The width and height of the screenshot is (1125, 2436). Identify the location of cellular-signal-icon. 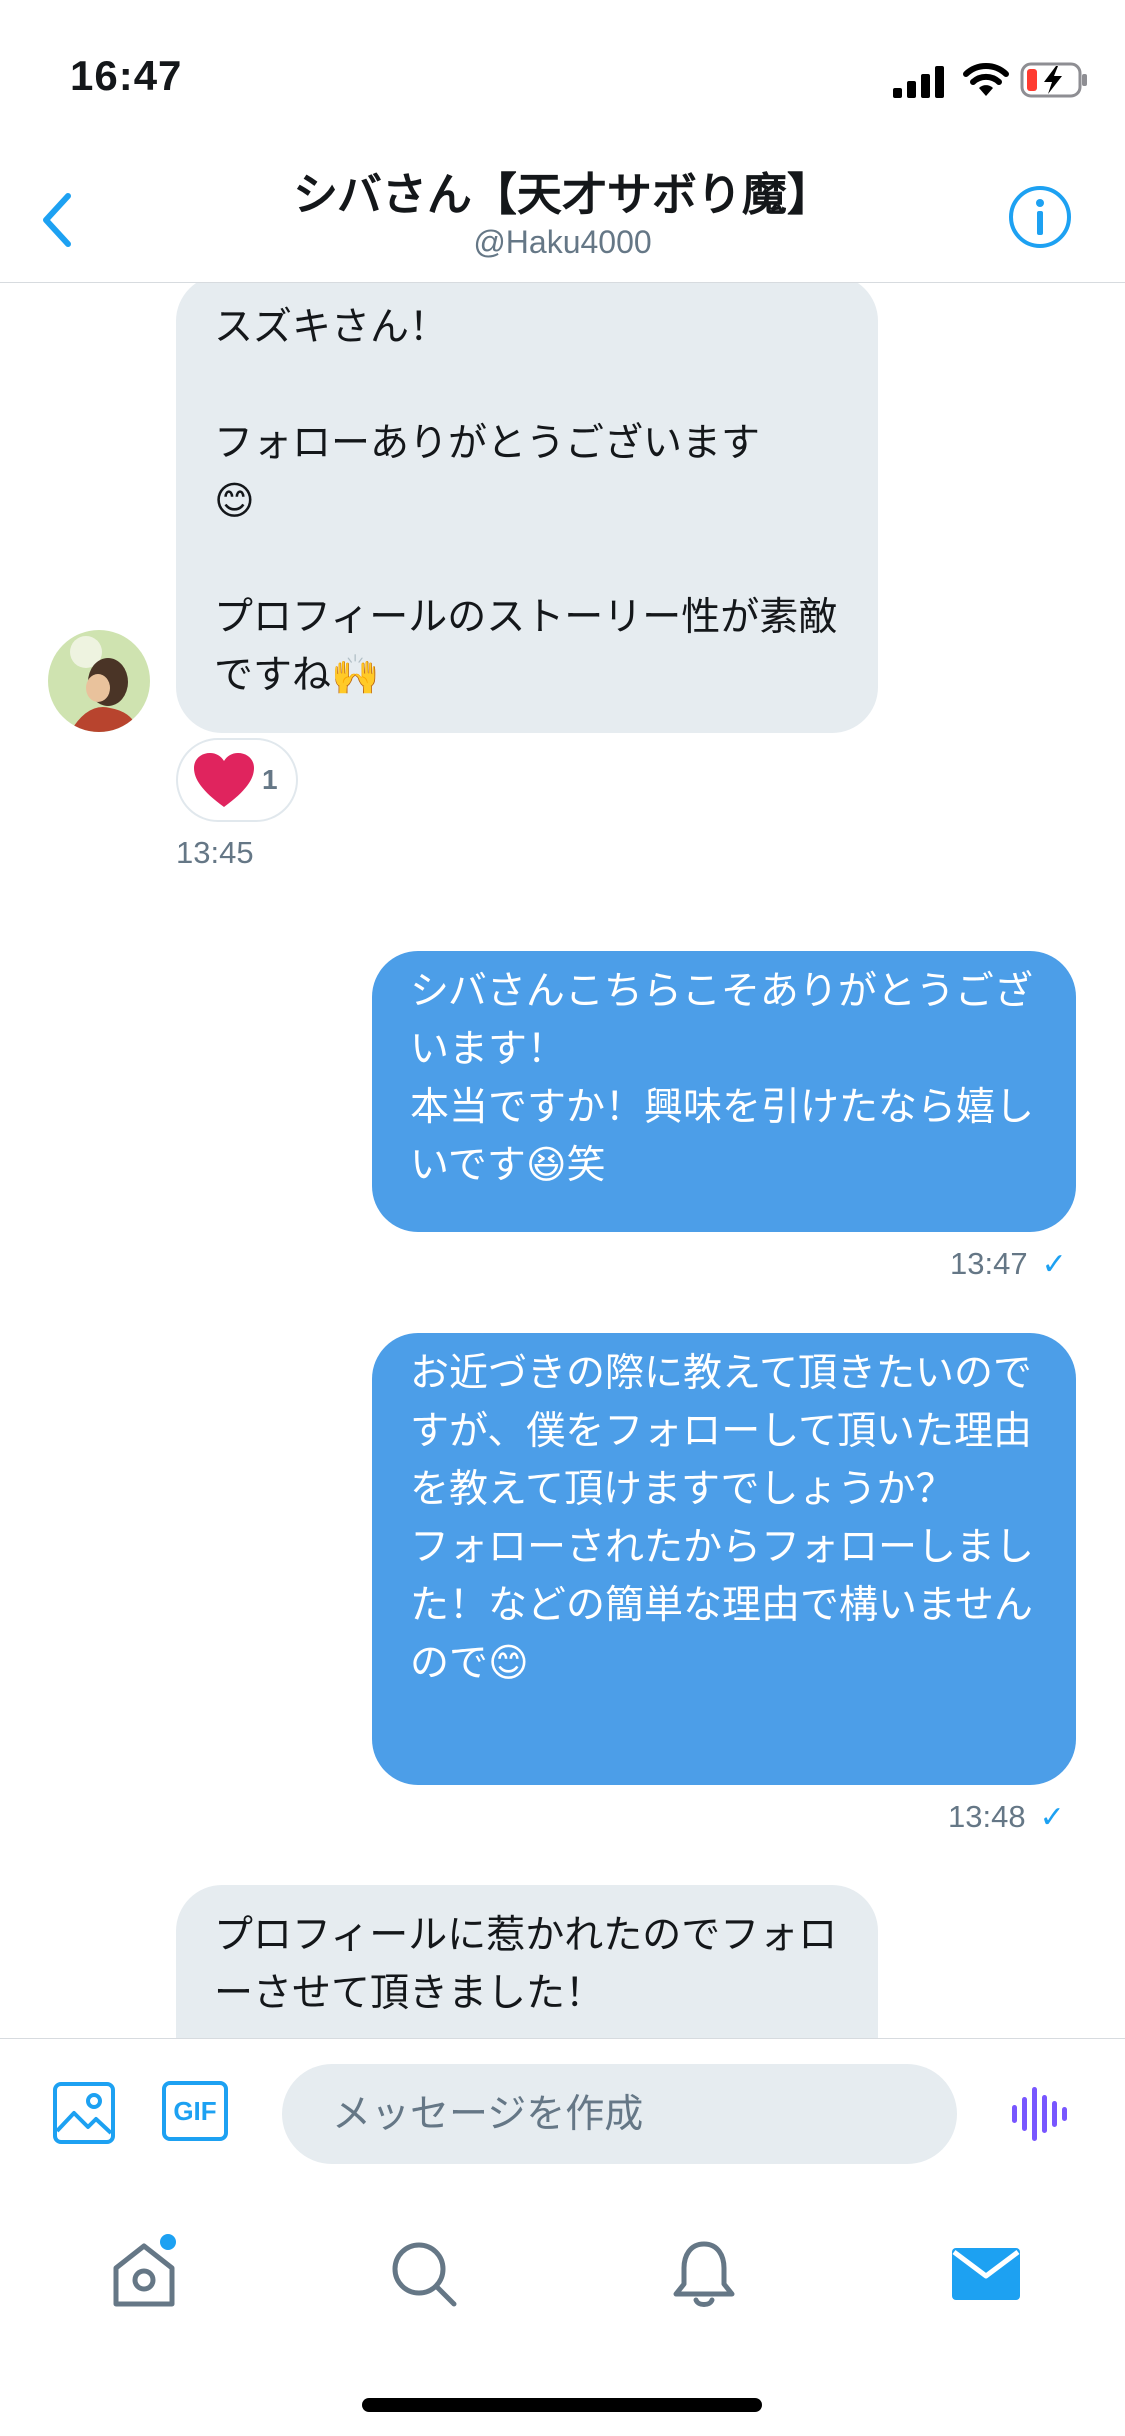
(918, 82).